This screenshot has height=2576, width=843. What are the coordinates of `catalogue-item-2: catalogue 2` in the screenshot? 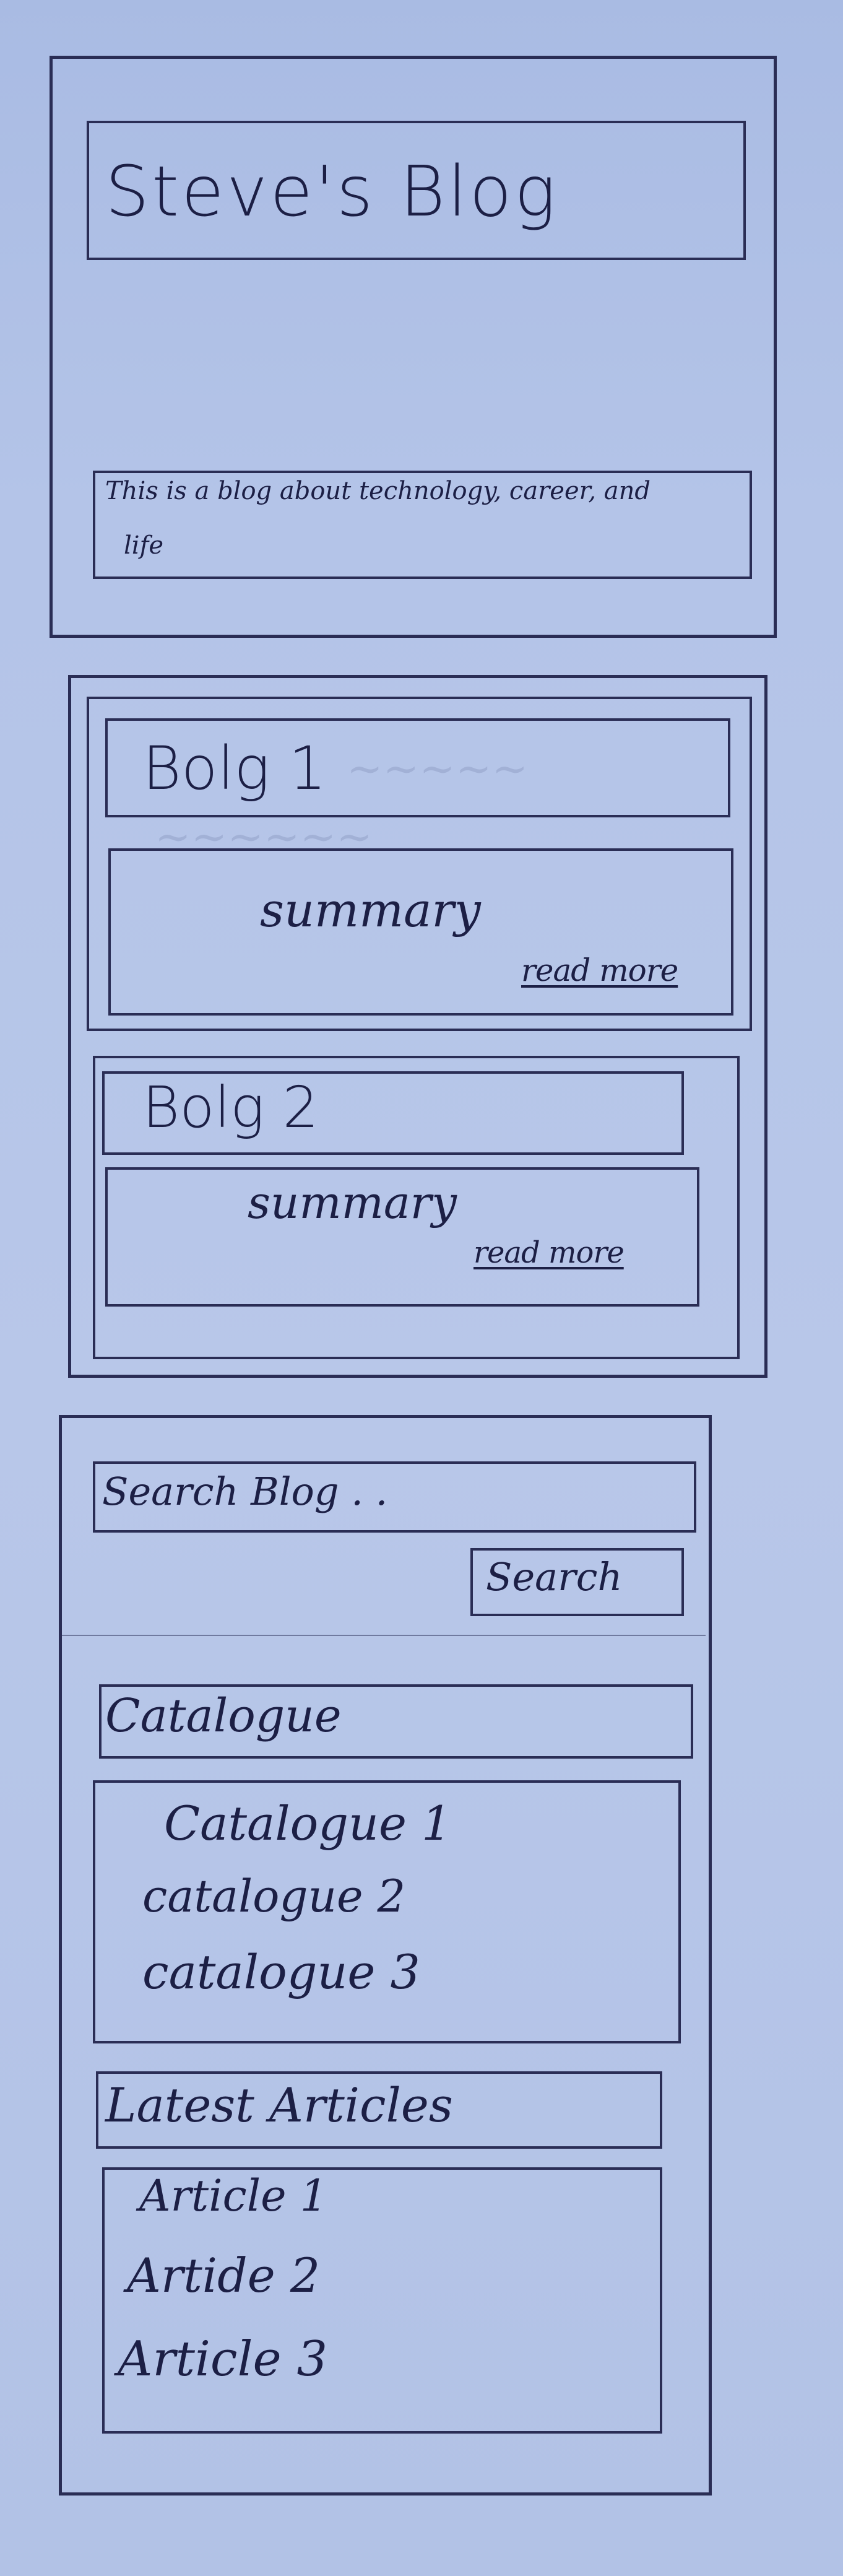 It's located at (273, 1896).